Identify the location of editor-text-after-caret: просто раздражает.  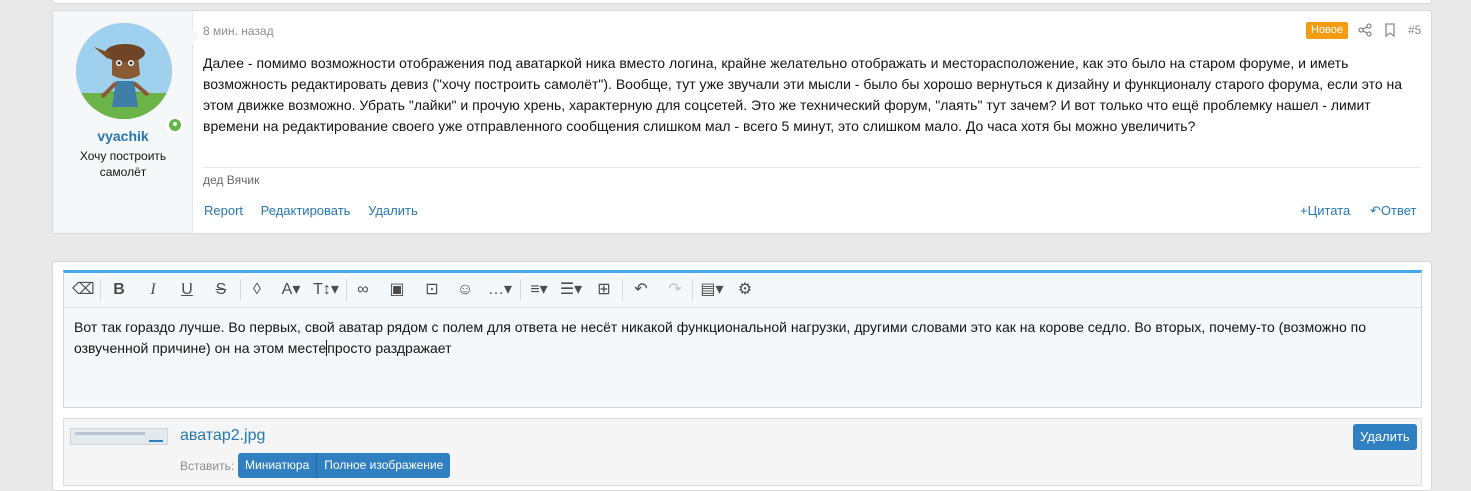
(389, 348).